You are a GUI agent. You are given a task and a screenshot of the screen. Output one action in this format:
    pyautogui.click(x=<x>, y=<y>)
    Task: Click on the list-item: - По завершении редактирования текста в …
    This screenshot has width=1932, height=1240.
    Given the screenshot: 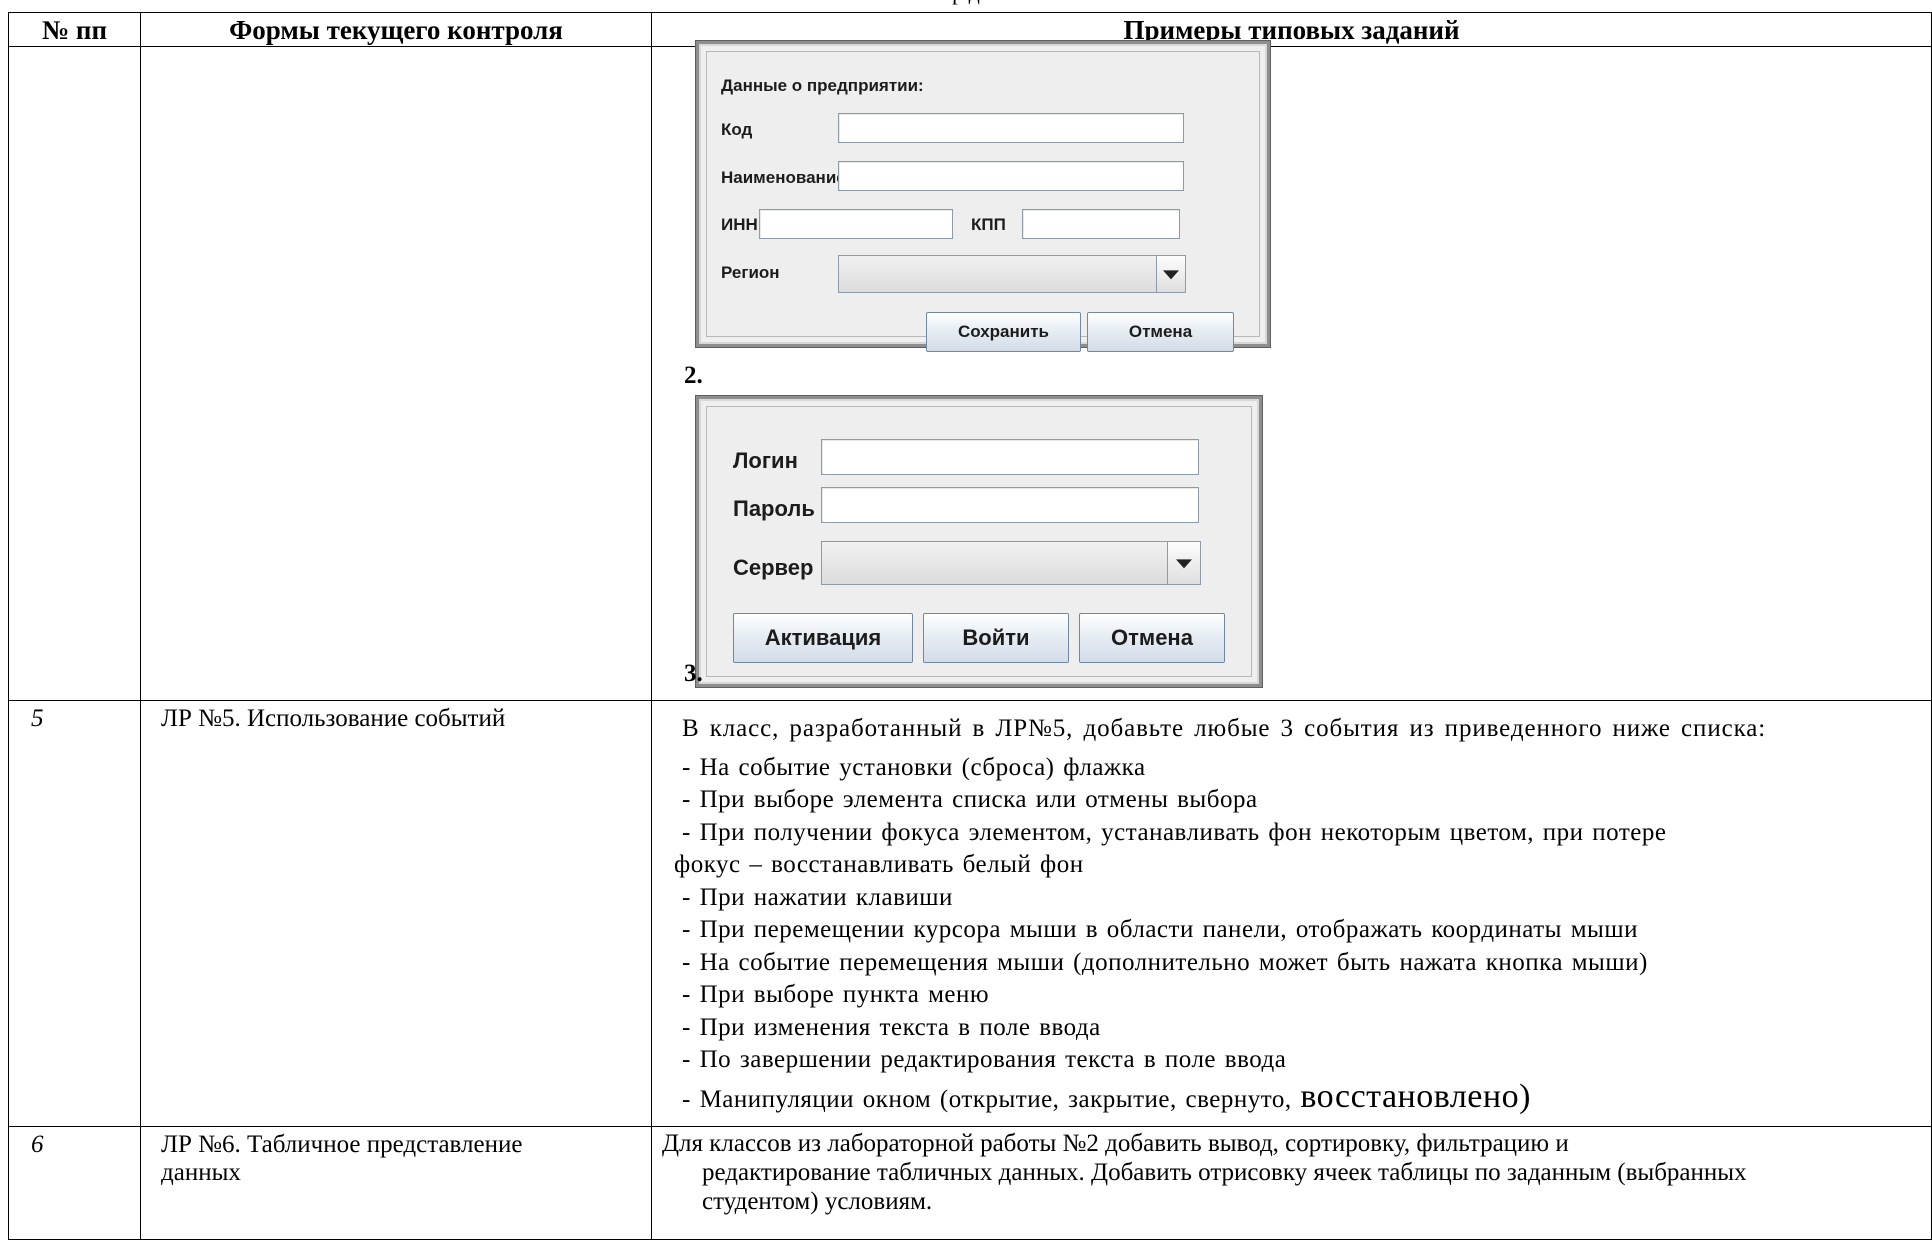 What is the action you would take?
    pyautogui.click(x=984, y=1059)
    